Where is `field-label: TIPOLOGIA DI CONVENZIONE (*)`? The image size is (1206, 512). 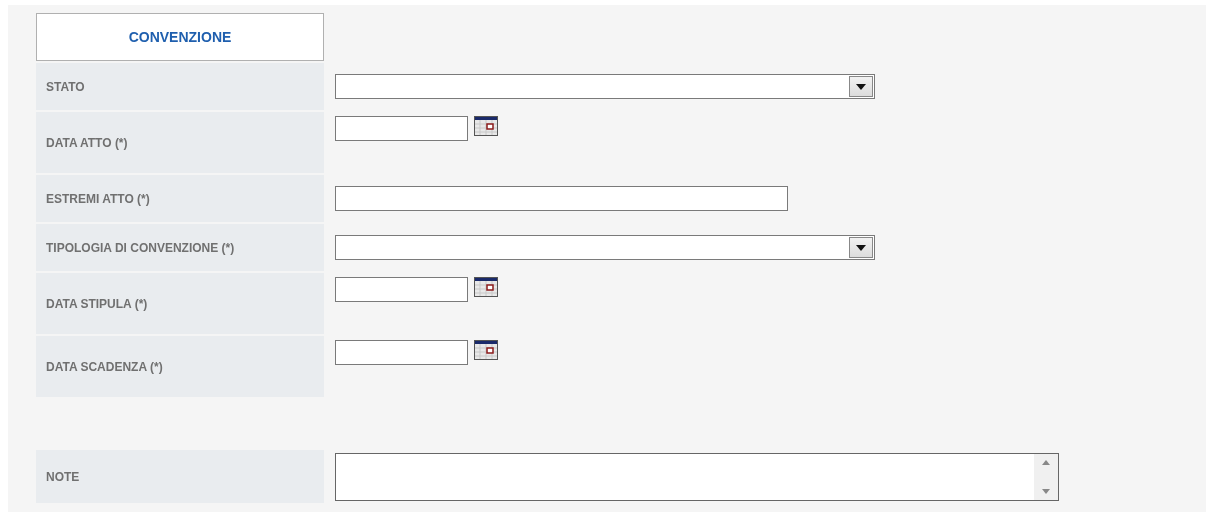
field-label: TIPOLOGIA DI CONVENZIONE (*) is located at coordinates (180, 247).